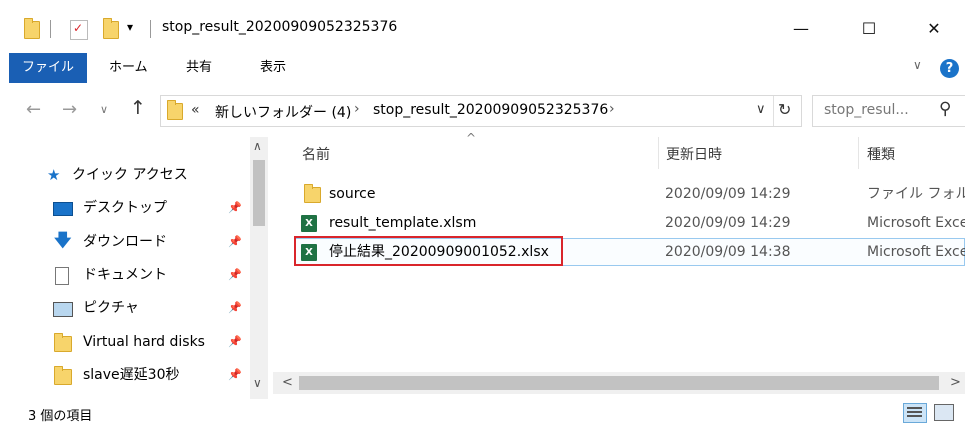 This screenshot has width=965, height=426. I want to click on scroll-up-icon: ∧, so click(257, 146).